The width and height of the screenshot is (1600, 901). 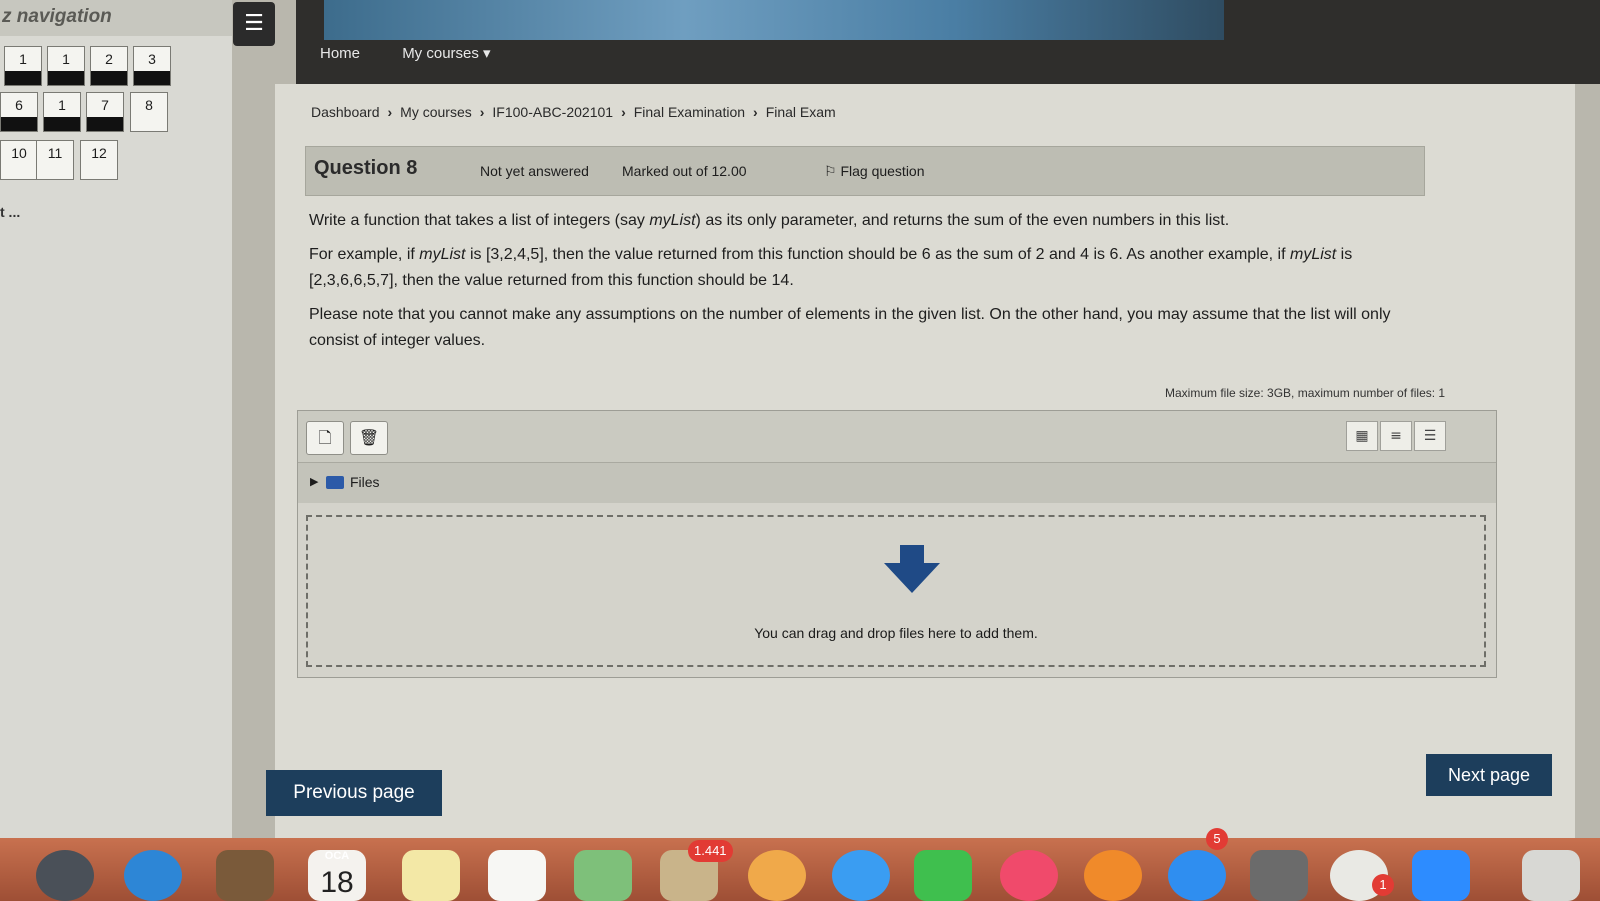 I want to click on top-navbar: Home My courses ▾, so click(x=948, y=42).